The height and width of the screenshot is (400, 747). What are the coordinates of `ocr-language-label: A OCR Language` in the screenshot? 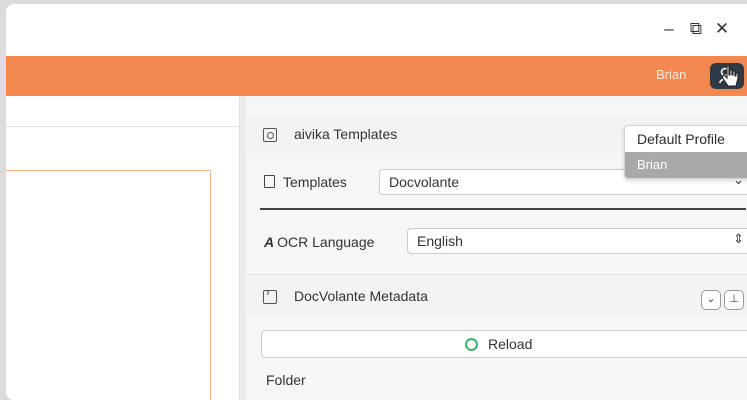 It's located at (319, 242).